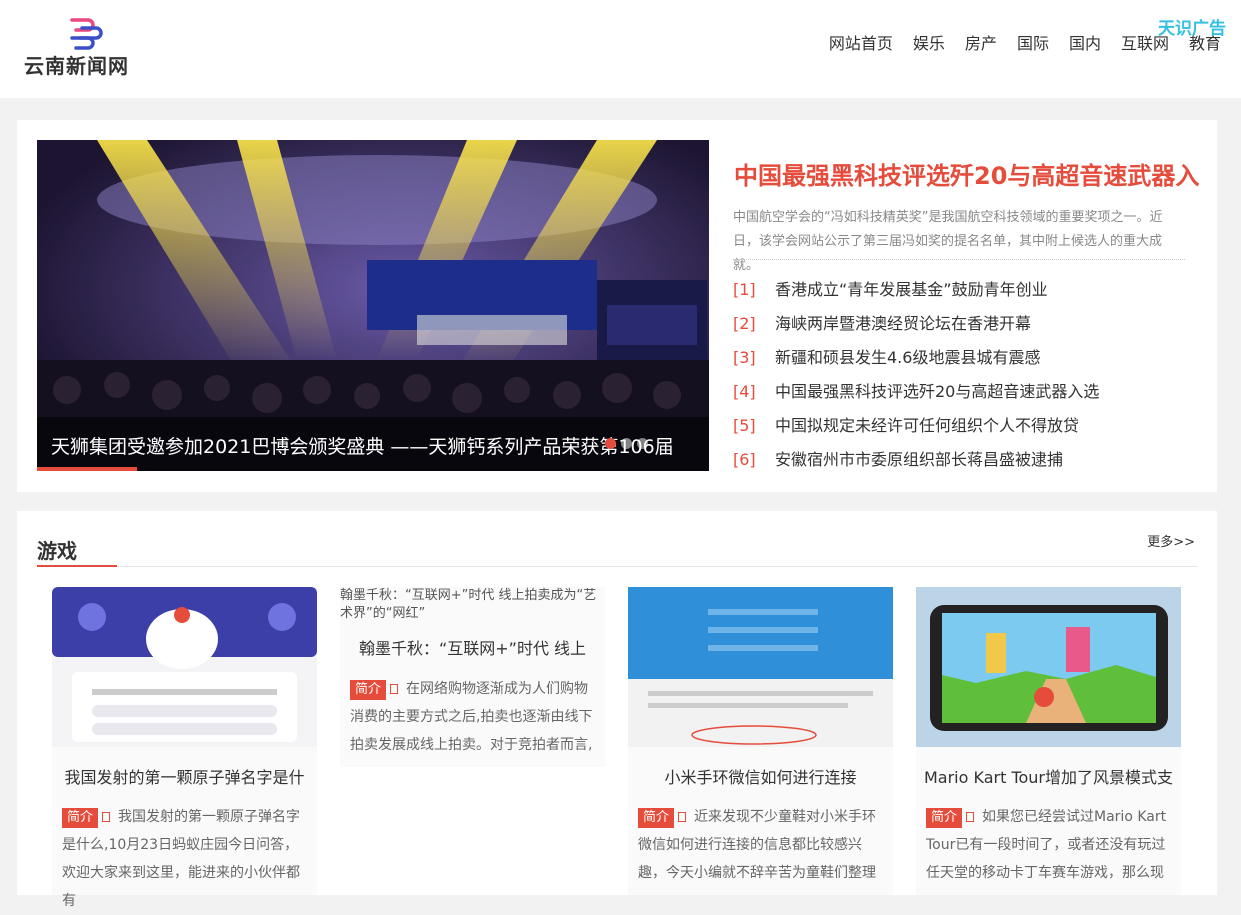 The image size is (1241, 915). I want to click on section-title-underline, so click(77, 566).